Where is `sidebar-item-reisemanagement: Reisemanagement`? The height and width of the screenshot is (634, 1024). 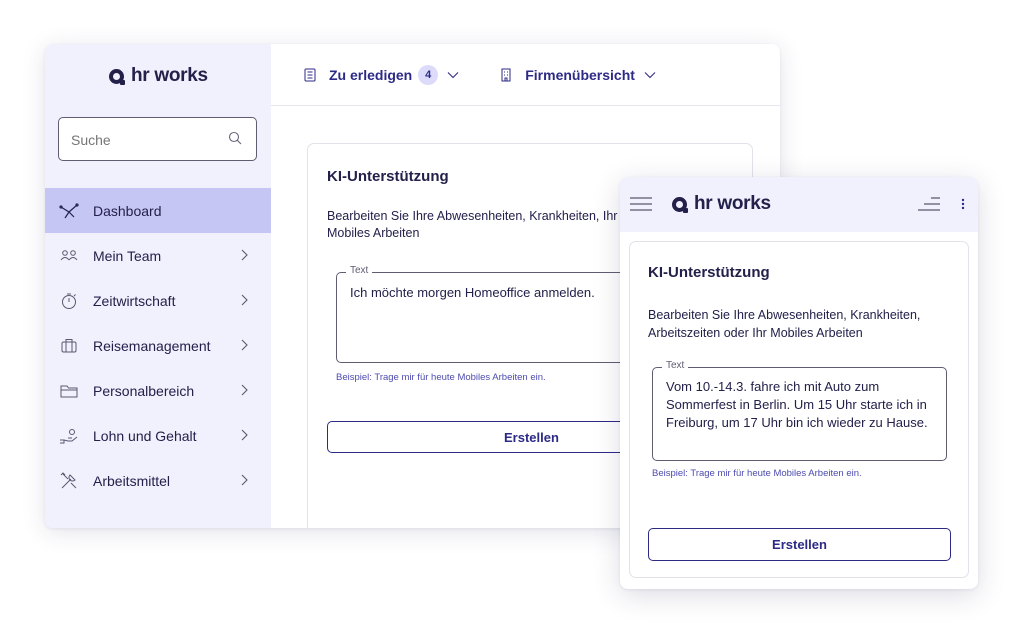 sidebar-item-reisemanagement: Reisemanagement is located at coordinates (158, 345).